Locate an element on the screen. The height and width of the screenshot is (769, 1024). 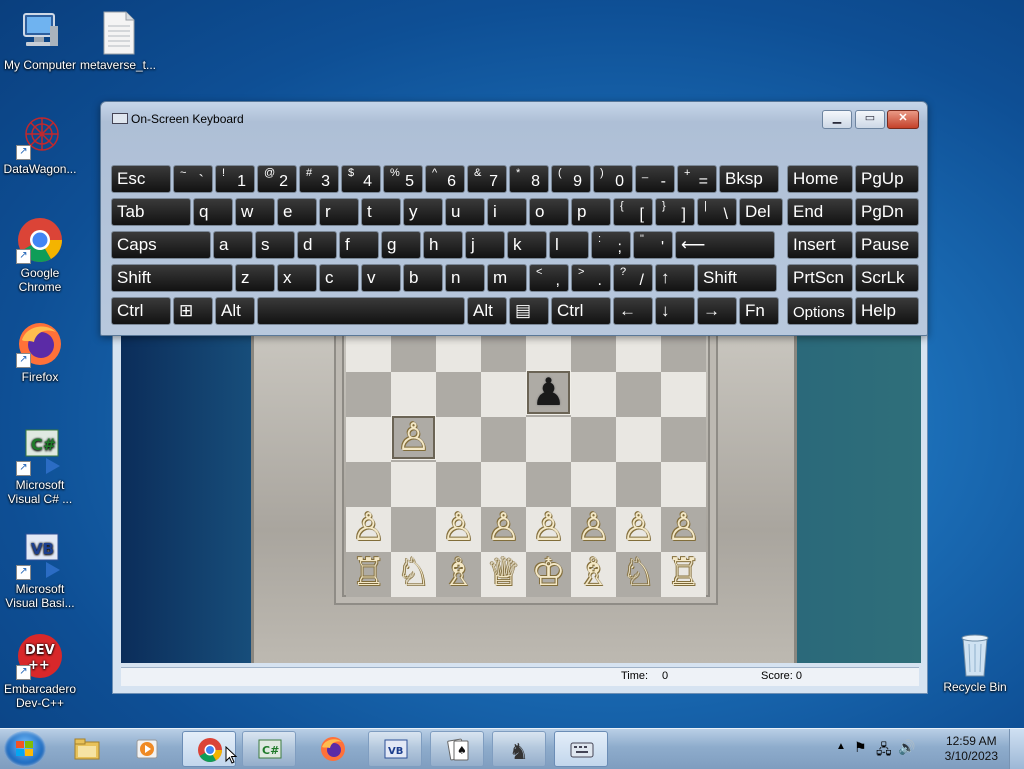
key-d: d is located at coordinates (317, 245).